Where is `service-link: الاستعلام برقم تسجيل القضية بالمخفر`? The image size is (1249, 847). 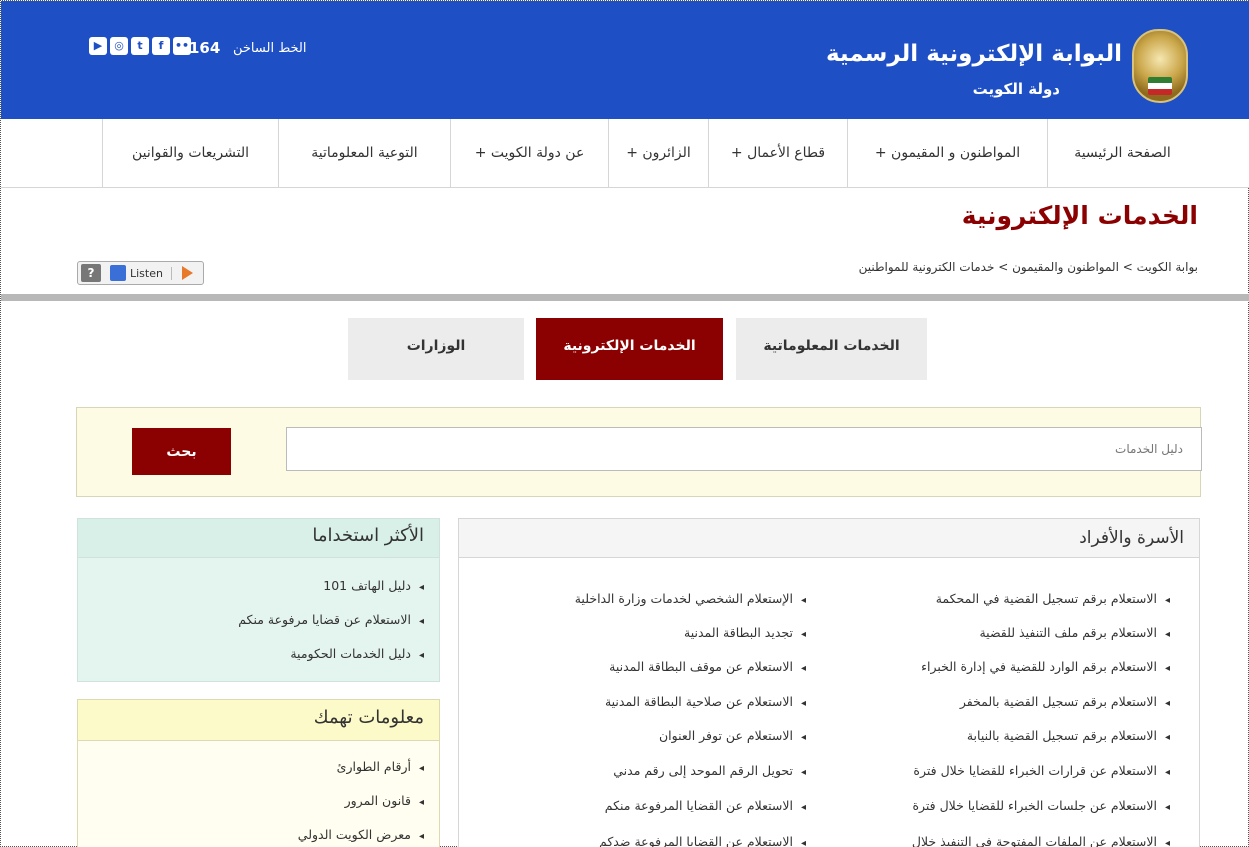
service-link: الاستعلام برقم تسجيل القضية بالمخفر is located at coordinates (1065, 701).